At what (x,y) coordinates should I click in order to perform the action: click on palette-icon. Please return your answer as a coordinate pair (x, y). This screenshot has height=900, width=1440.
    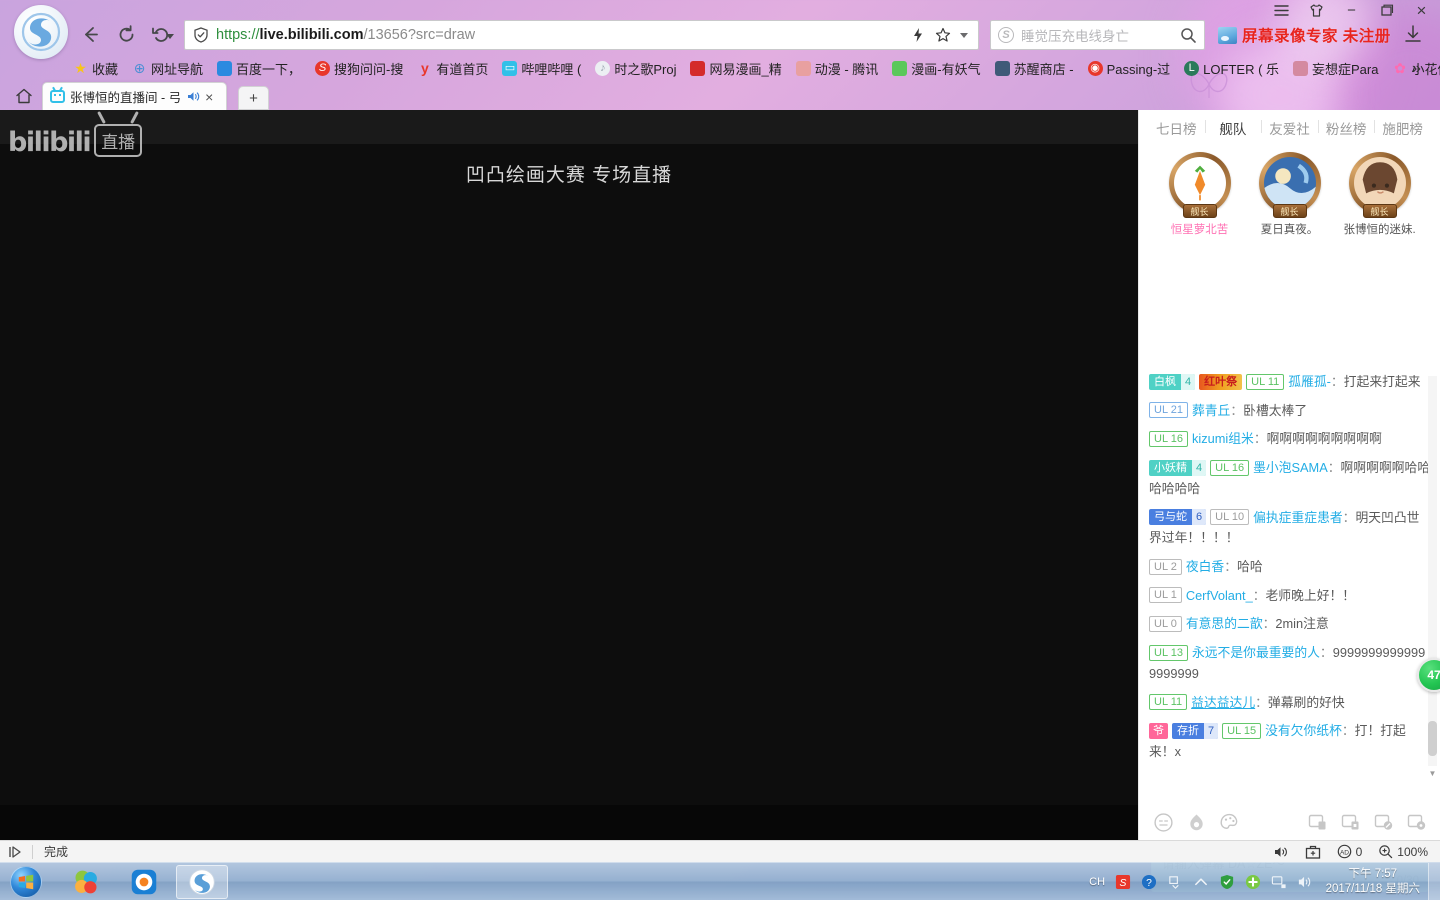
    Looking at the image, I should click on (1229, 822).